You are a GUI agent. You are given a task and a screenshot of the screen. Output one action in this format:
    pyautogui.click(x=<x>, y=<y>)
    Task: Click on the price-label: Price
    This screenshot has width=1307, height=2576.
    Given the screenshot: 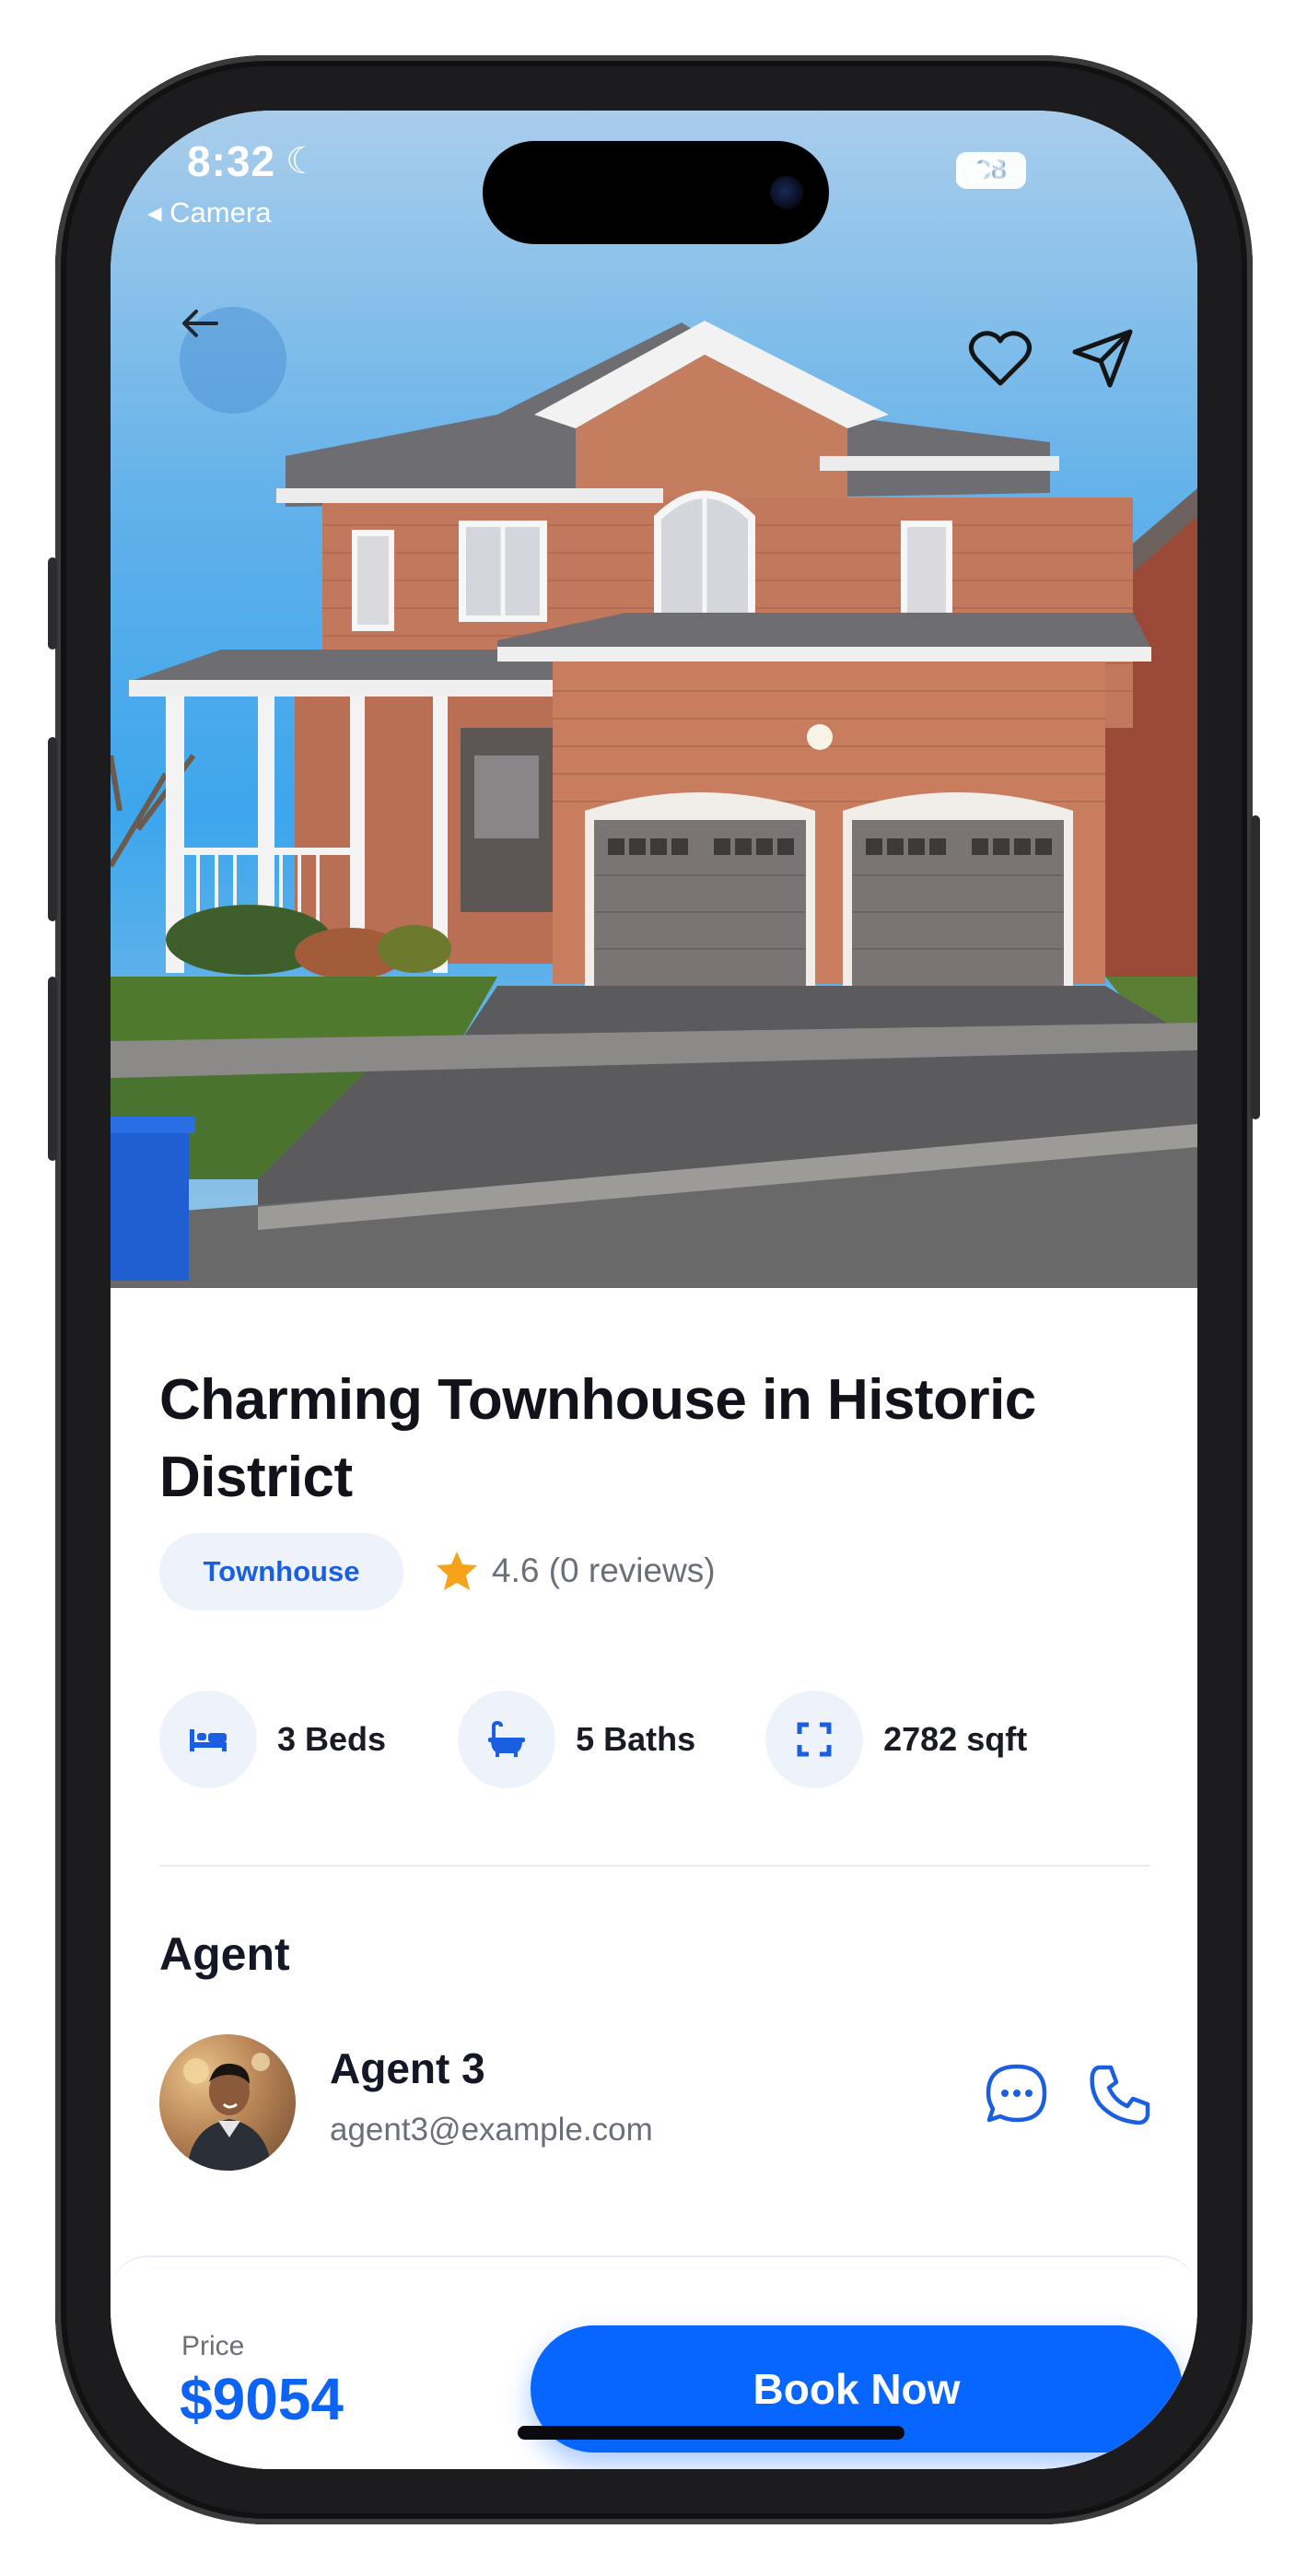 What is the action you would take?
    pyautogui.click(x=213, y=2346)
    